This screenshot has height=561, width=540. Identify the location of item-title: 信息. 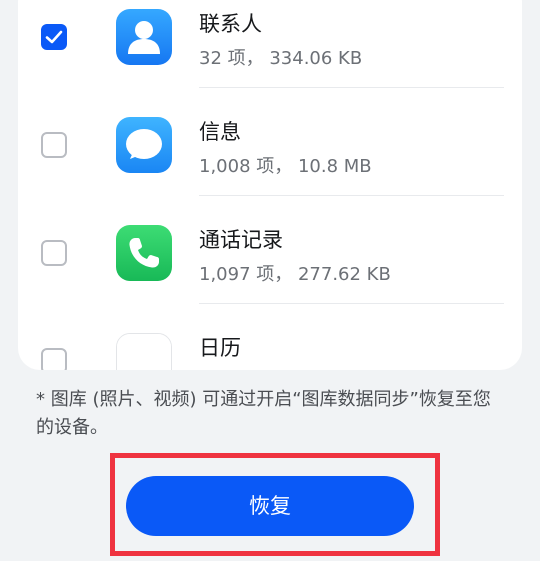
(220, 132).